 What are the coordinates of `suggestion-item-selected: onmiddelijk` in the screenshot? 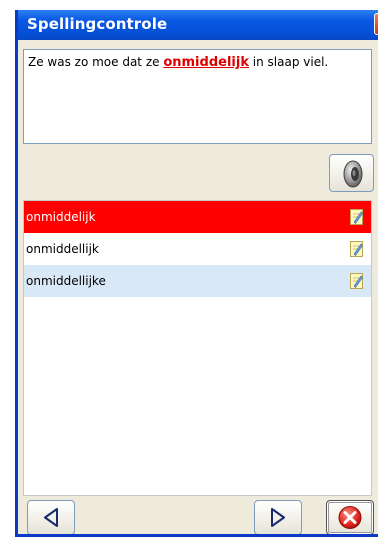 It's located at (197, 217).